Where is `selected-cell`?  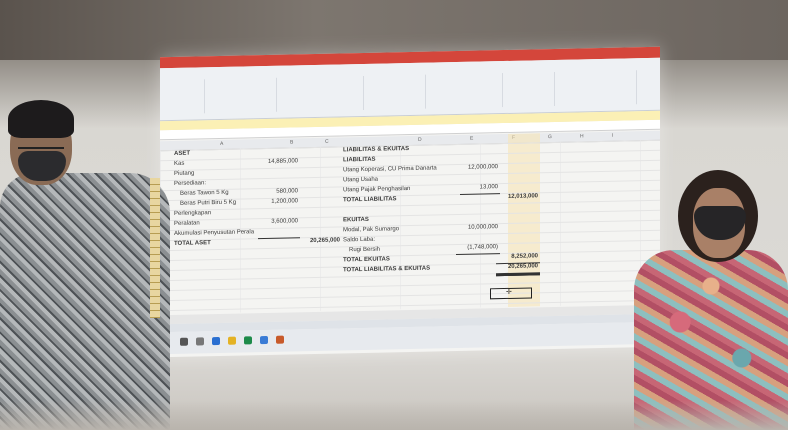
selected-cell is located at coordinates (511, 293).